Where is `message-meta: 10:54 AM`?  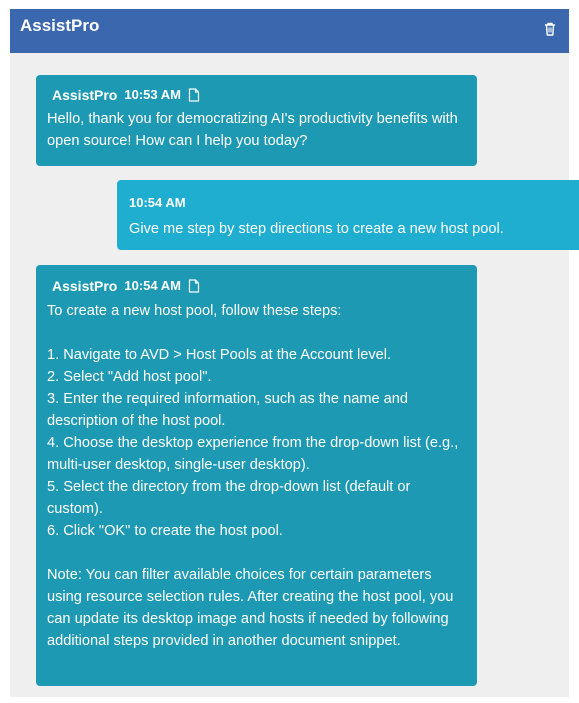 message-meta: 10:54 AM is located at coordinates (350, 203).